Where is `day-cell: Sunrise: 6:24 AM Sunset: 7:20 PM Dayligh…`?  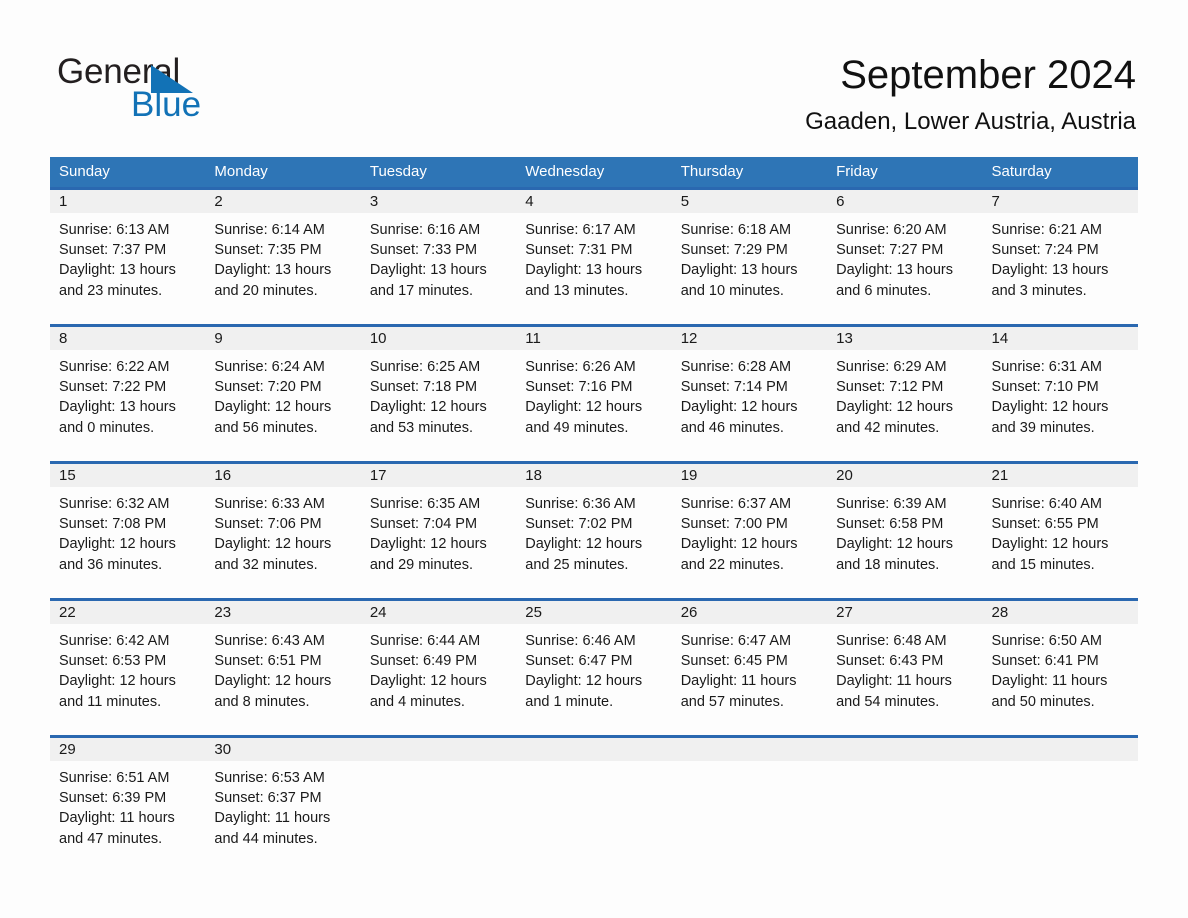
day-cell: Sunrise: 6:24 AM Sunset: 7:20 PM Dayligh… is located at coordinates (282, 405).